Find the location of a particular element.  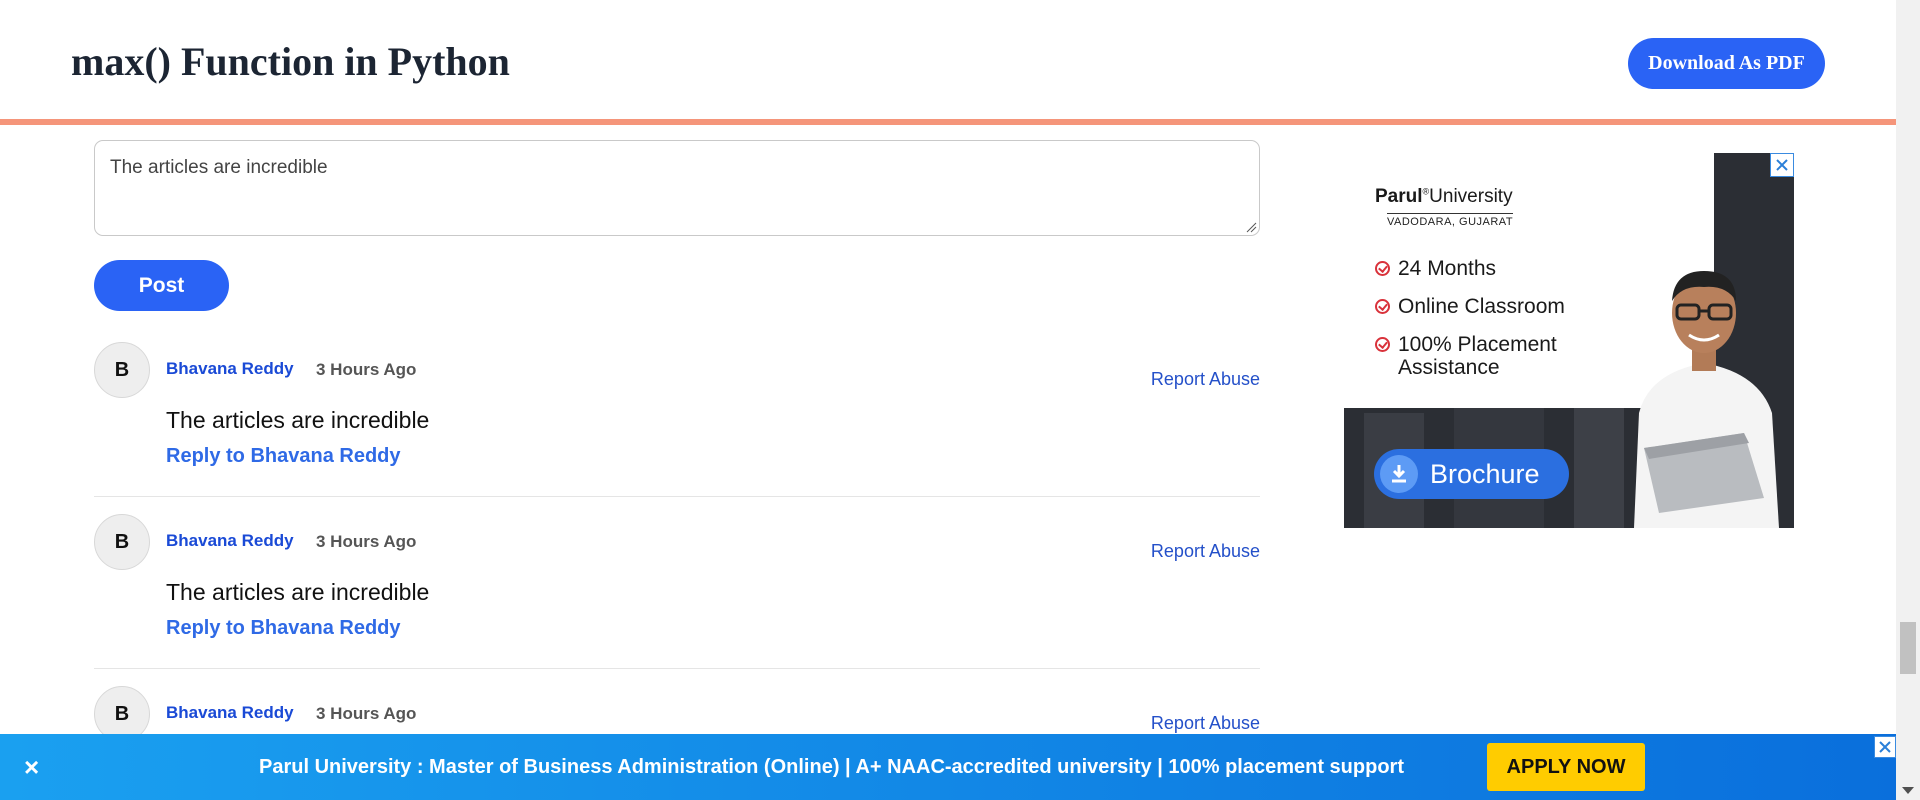

ad-location: VADODARA, GUJARAT is located at coordinates (1450, 220).